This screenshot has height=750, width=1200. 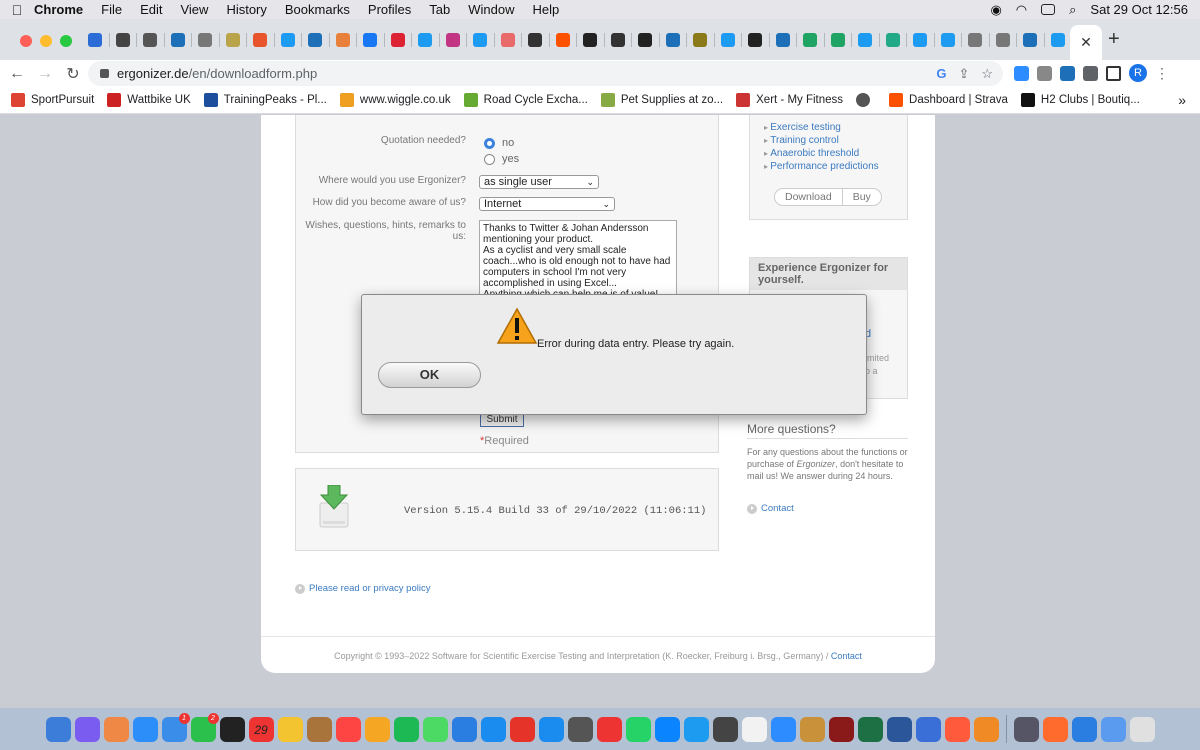 I want to click on sidepanel-icon, so click(x=1113, y=73).